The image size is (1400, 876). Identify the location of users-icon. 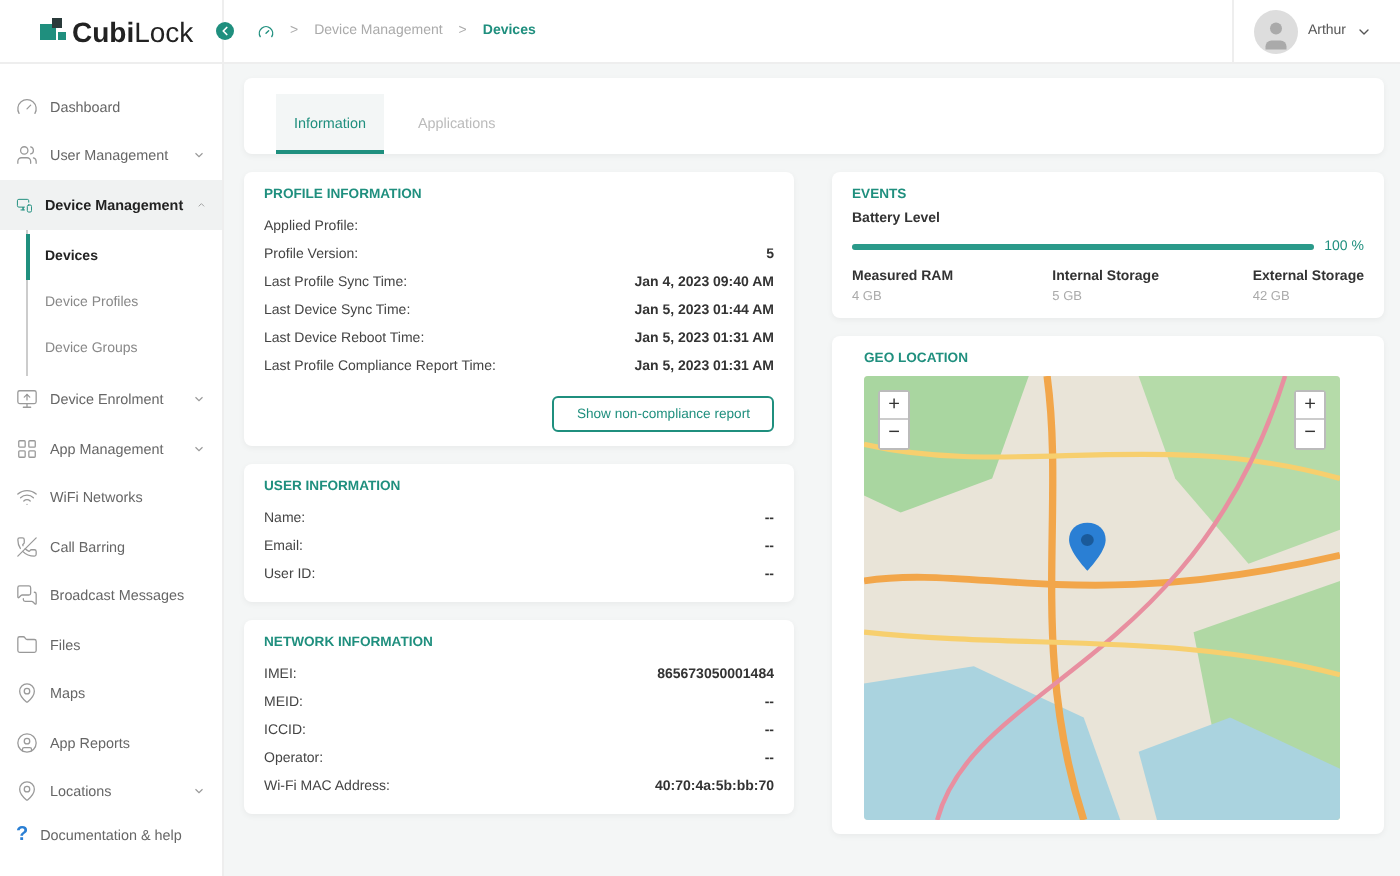
(27, 155).